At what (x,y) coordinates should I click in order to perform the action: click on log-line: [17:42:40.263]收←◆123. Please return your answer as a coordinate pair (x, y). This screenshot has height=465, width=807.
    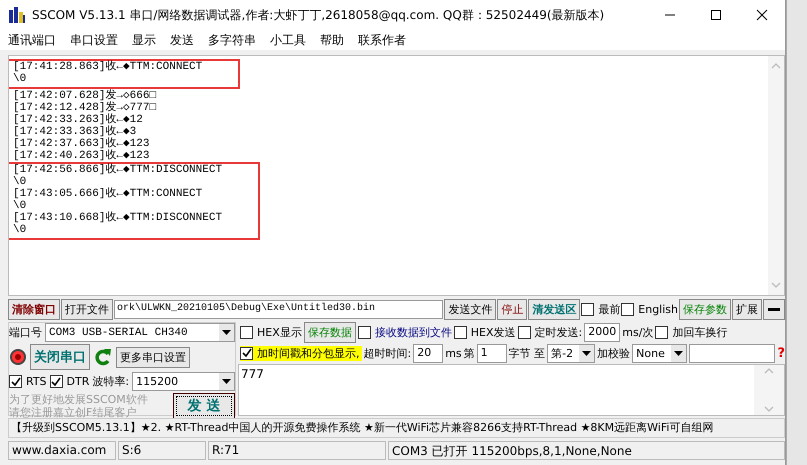
    Looking at the image, I should click on (81, 156).